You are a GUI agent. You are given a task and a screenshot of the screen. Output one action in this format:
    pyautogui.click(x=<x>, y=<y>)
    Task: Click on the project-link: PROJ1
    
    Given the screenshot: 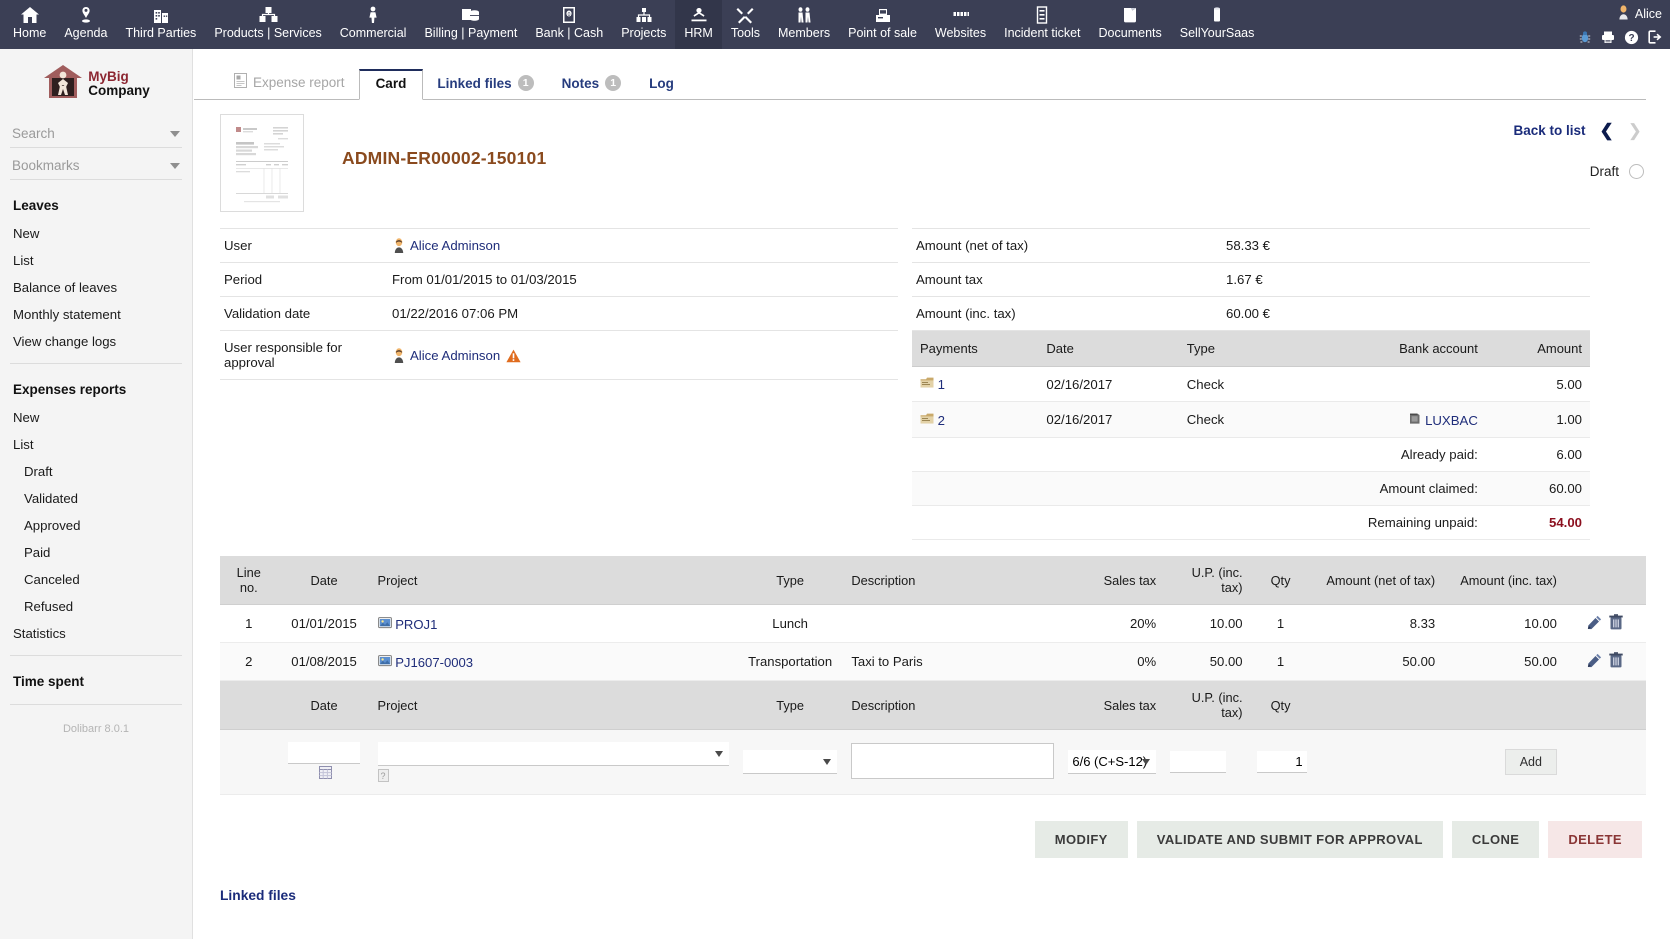 What is the action you would take?
    pyautogui.click(x=416, y=624)
    